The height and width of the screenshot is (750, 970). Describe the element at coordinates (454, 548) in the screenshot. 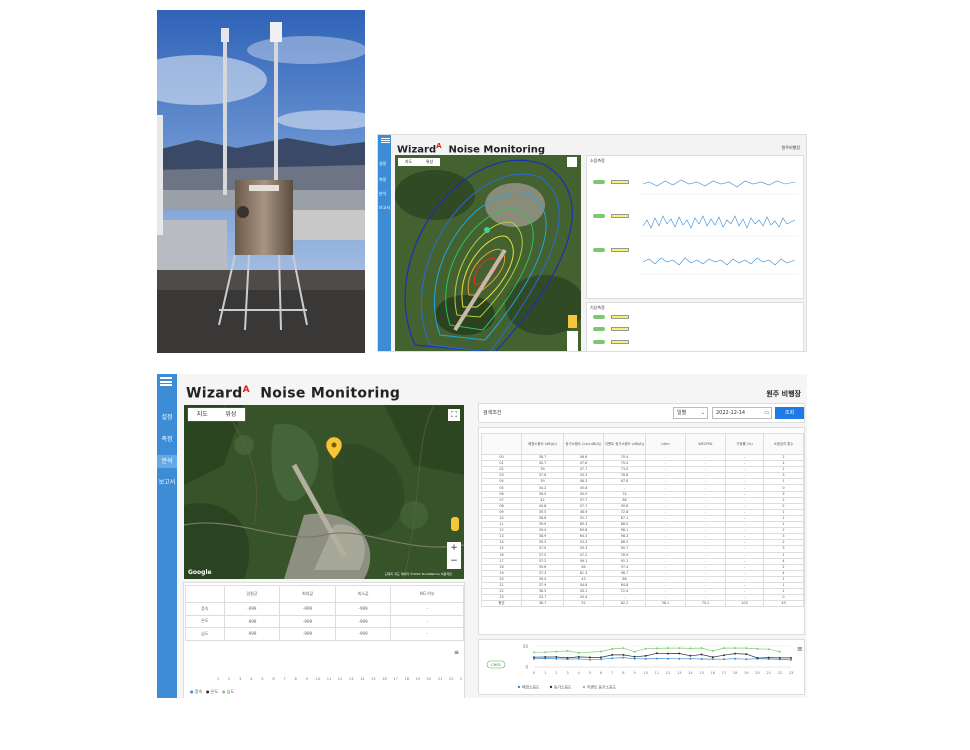

I see `zoom-in-icon: +` at that location.